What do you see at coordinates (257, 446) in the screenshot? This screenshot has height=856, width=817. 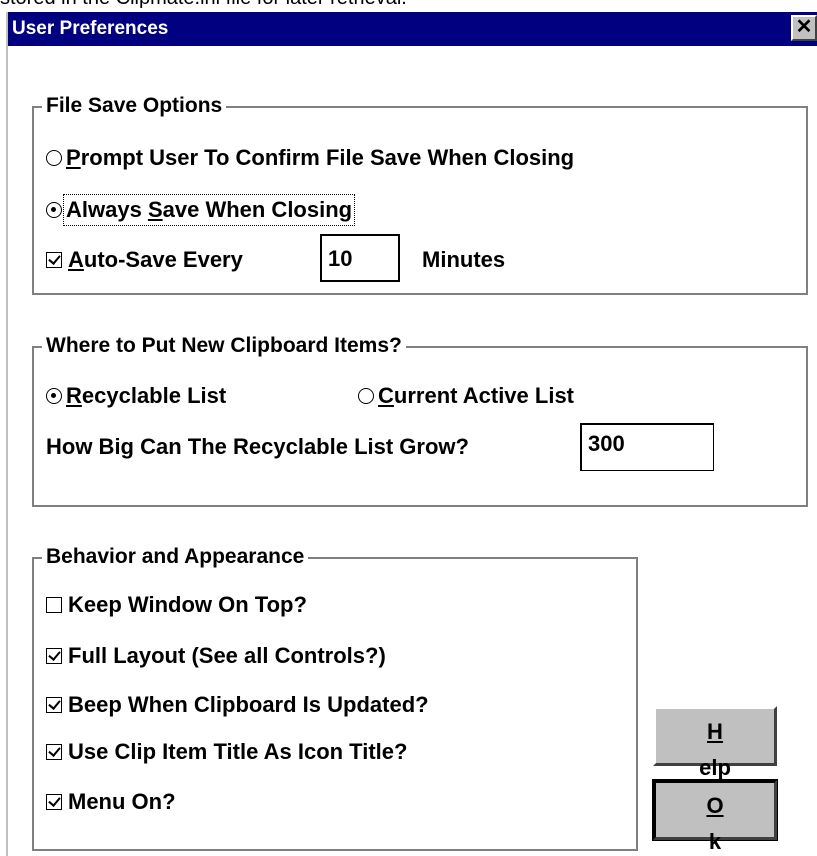 I see `grow-limit-label: How Big Can The Recyclable List Grow?` at bounding box center [257, 446].